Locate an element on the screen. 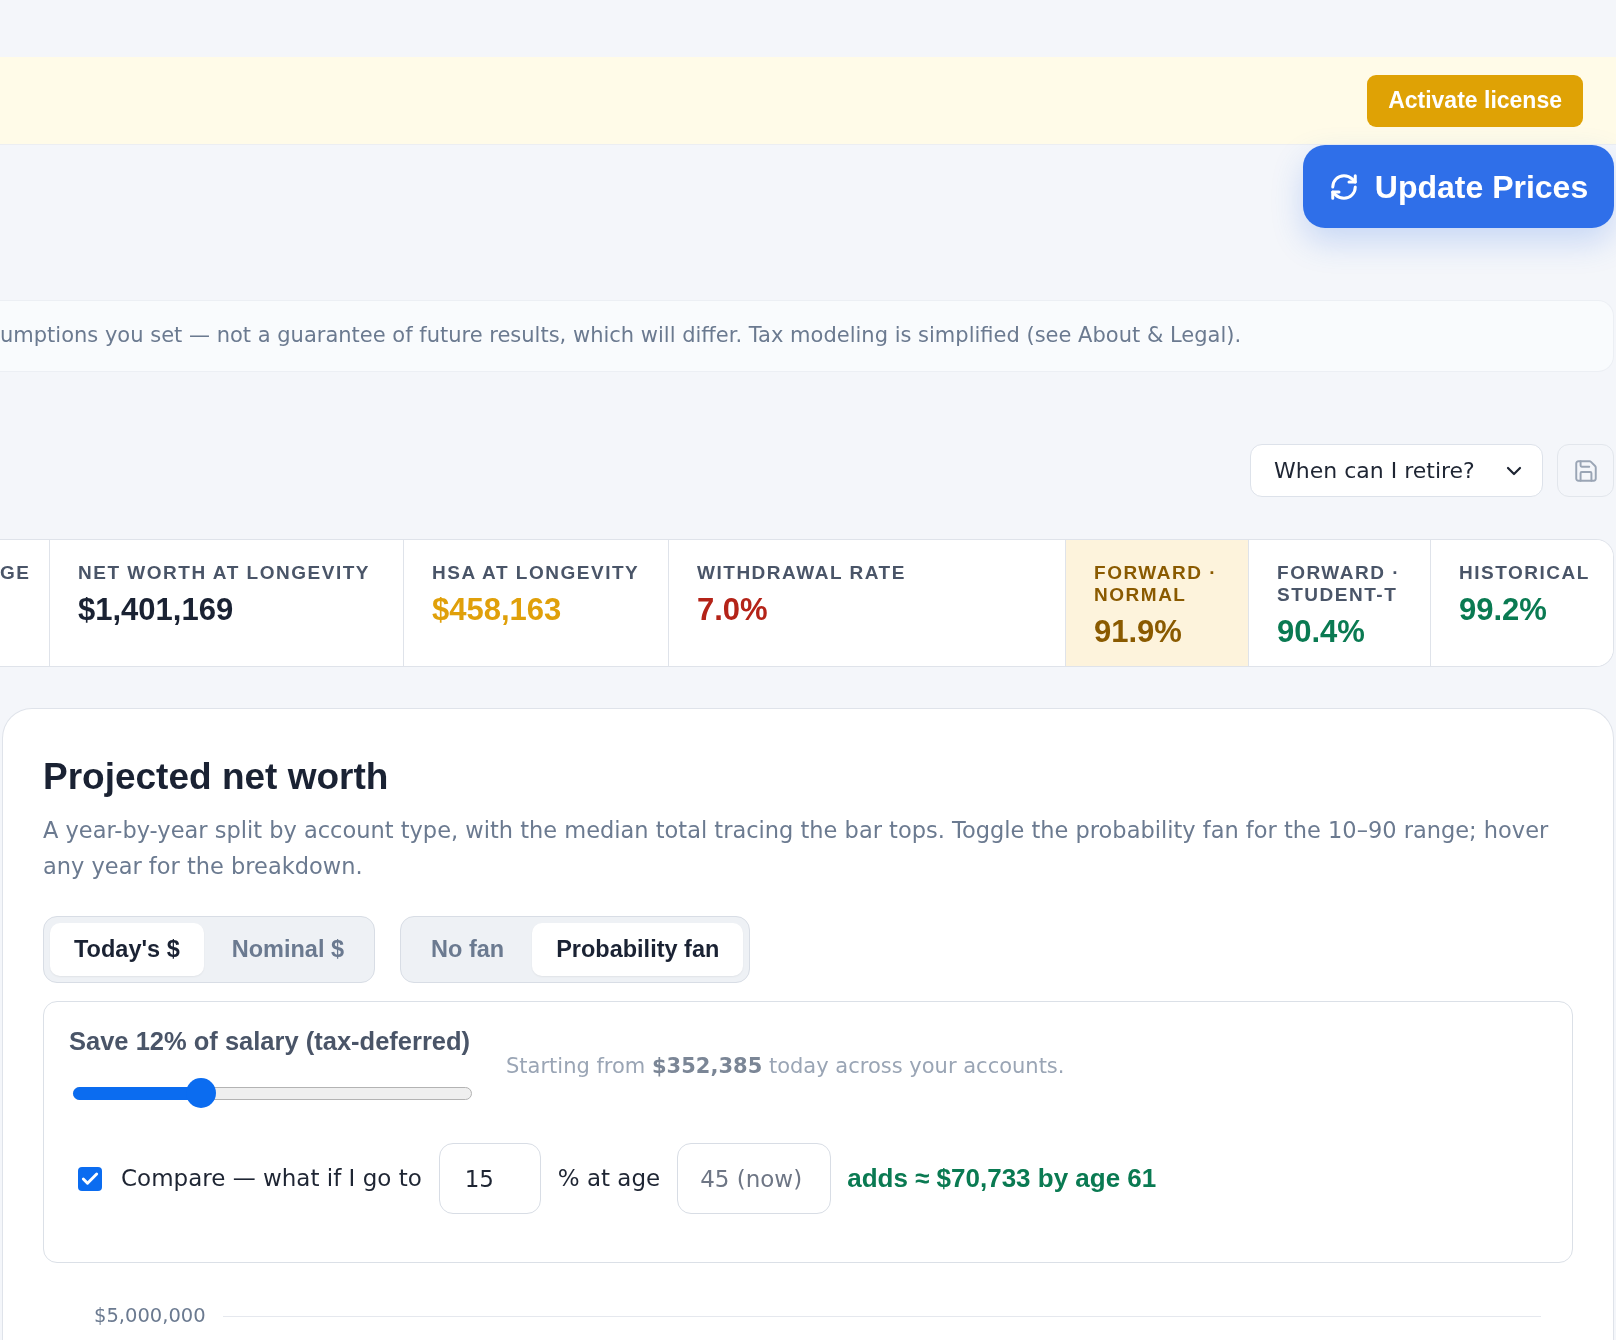  update-prices-button: Update Prices is located at coordinates (1458, 186).